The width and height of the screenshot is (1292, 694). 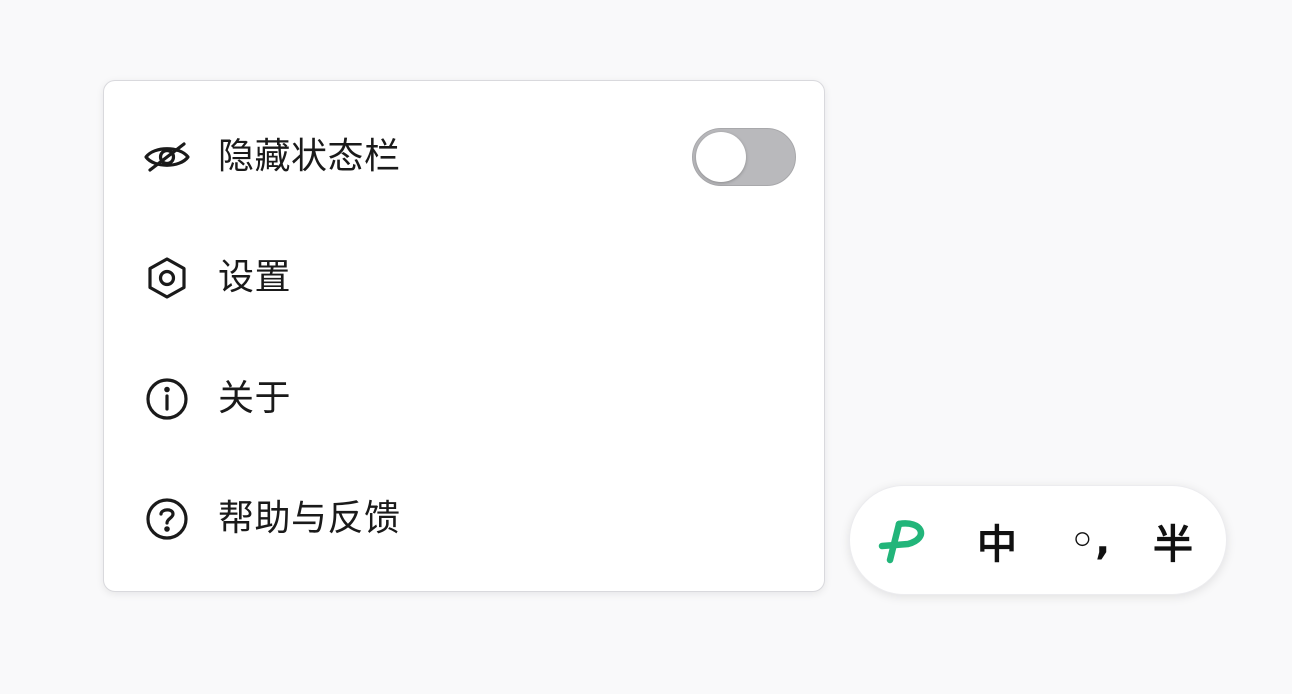 I want to click on menu-item-about: 关于, so click(x=464, y=399).